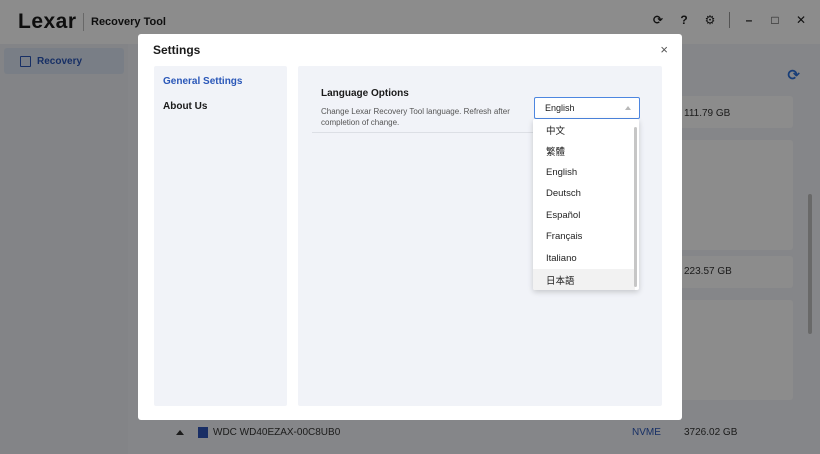  Describe the element at coordinates (220, 236) in the screenshot. I see `settings-nav: General Settings About Us` at that location.